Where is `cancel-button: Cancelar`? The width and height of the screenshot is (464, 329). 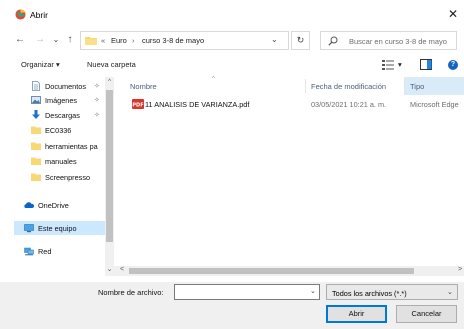
cancel-button: Cancelar is located at coordinates (426, 314).